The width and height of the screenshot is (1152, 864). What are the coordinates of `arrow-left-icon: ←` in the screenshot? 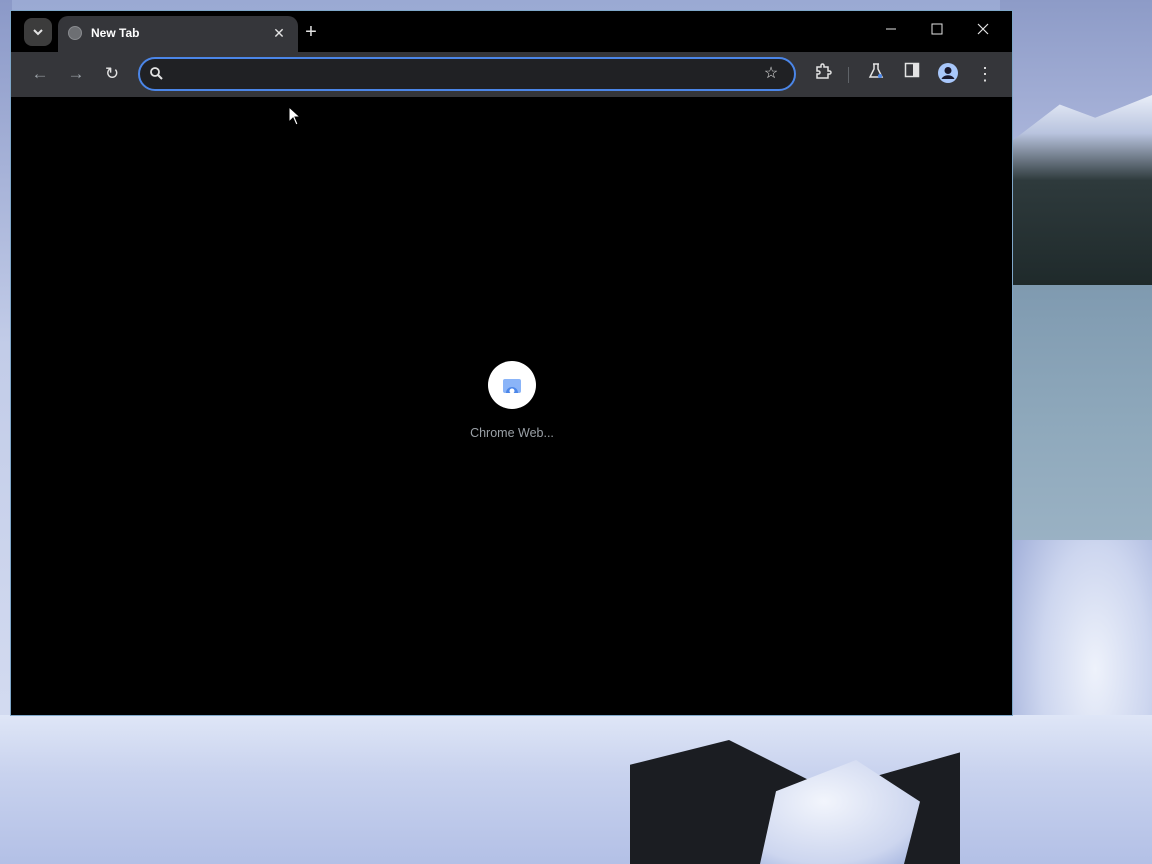 It's located at (40, 73).